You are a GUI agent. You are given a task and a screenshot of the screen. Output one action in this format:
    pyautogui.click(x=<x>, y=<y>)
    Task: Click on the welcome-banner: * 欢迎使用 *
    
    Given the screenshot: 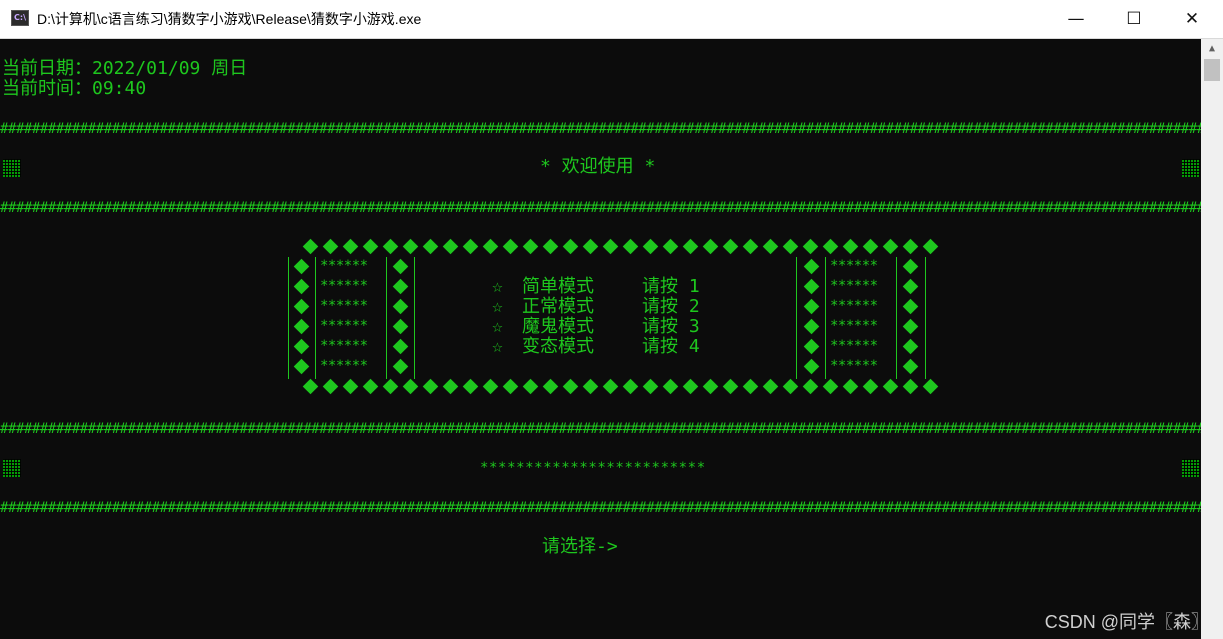 What is the action you would take?
    pyautogui.click(x=598, y=166)
    